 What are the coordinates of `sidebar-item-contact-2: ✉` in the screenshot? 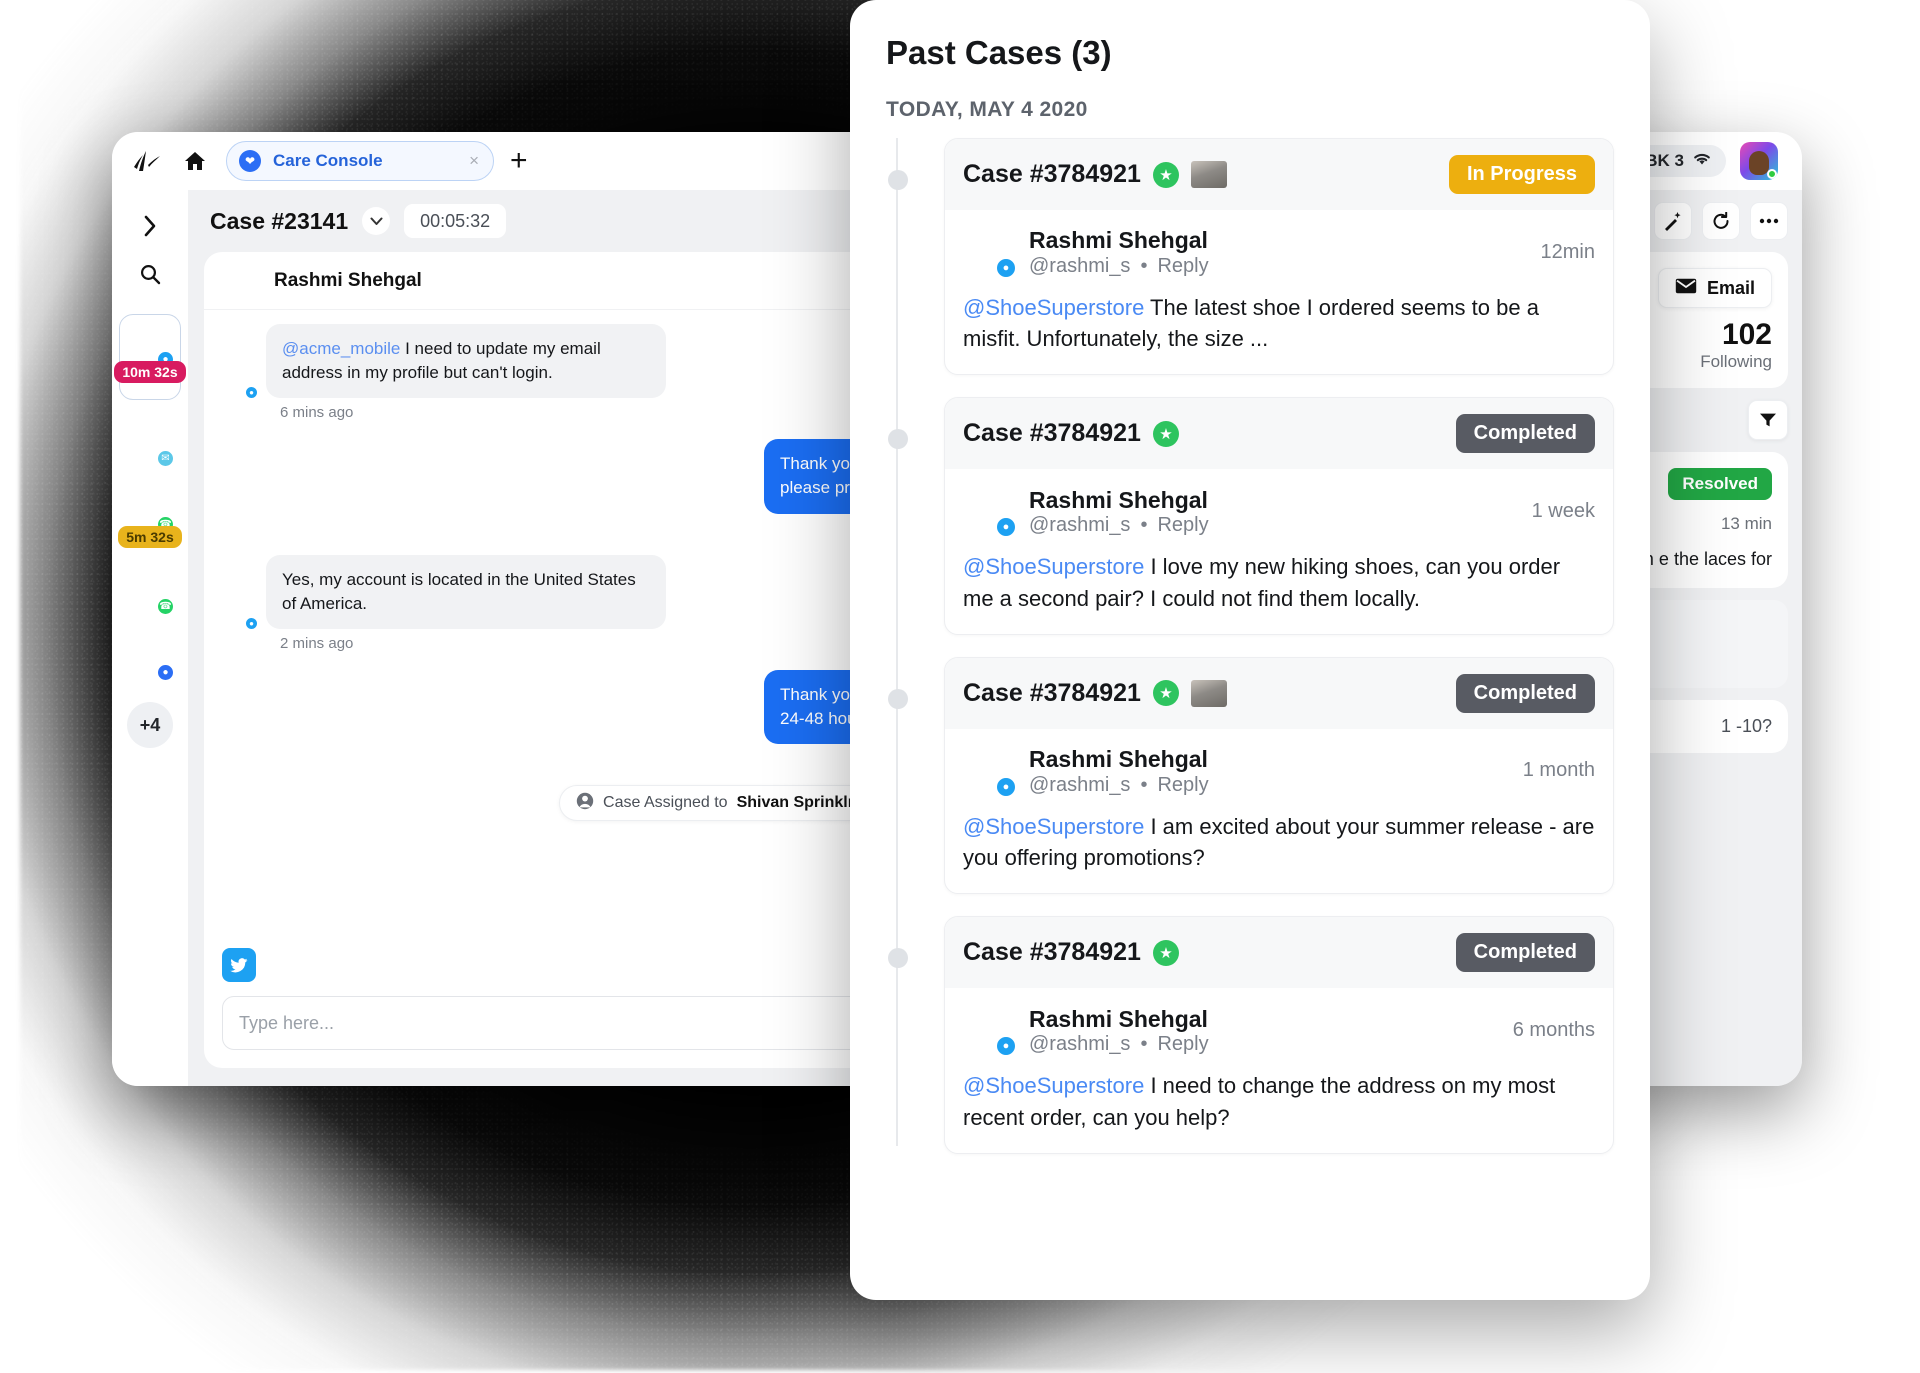 It's located at (150, 445).